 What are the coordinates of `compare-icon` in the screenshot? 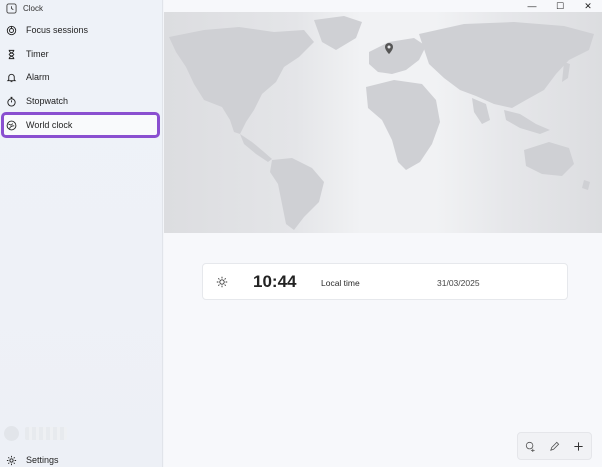 It's located at (530, 446).